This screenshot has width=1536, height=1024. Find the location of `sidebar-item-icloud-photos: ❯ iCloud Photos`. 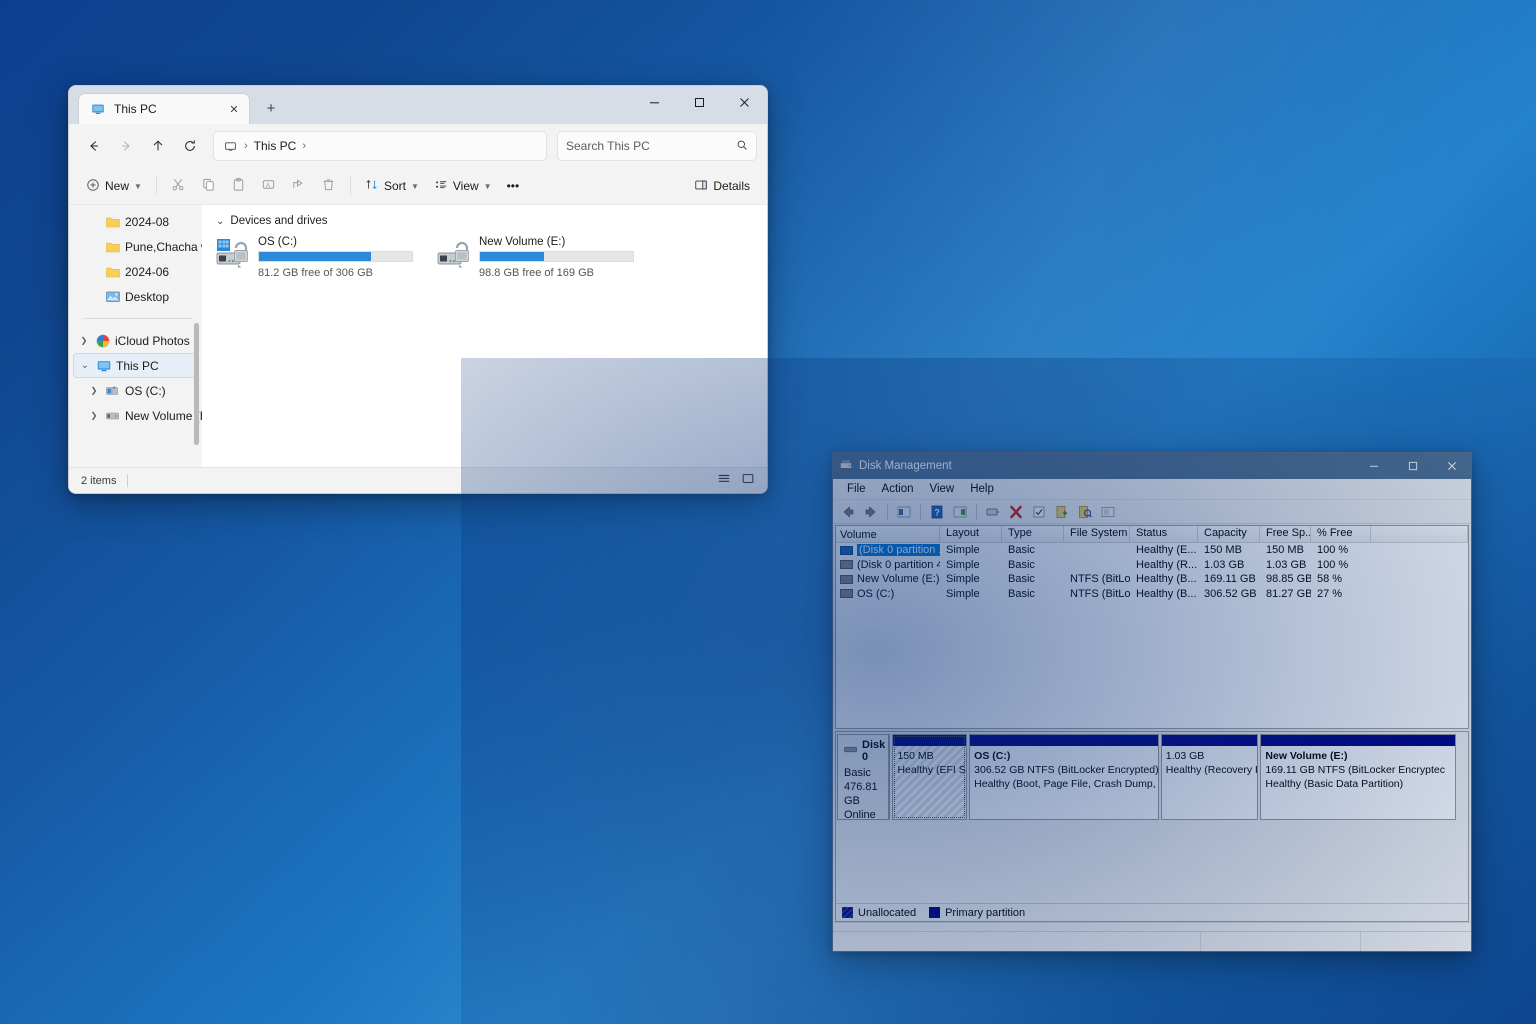

sidebar-item-icloud-photos: ❯ iCloud Photos is located at coordinates (135, 340).